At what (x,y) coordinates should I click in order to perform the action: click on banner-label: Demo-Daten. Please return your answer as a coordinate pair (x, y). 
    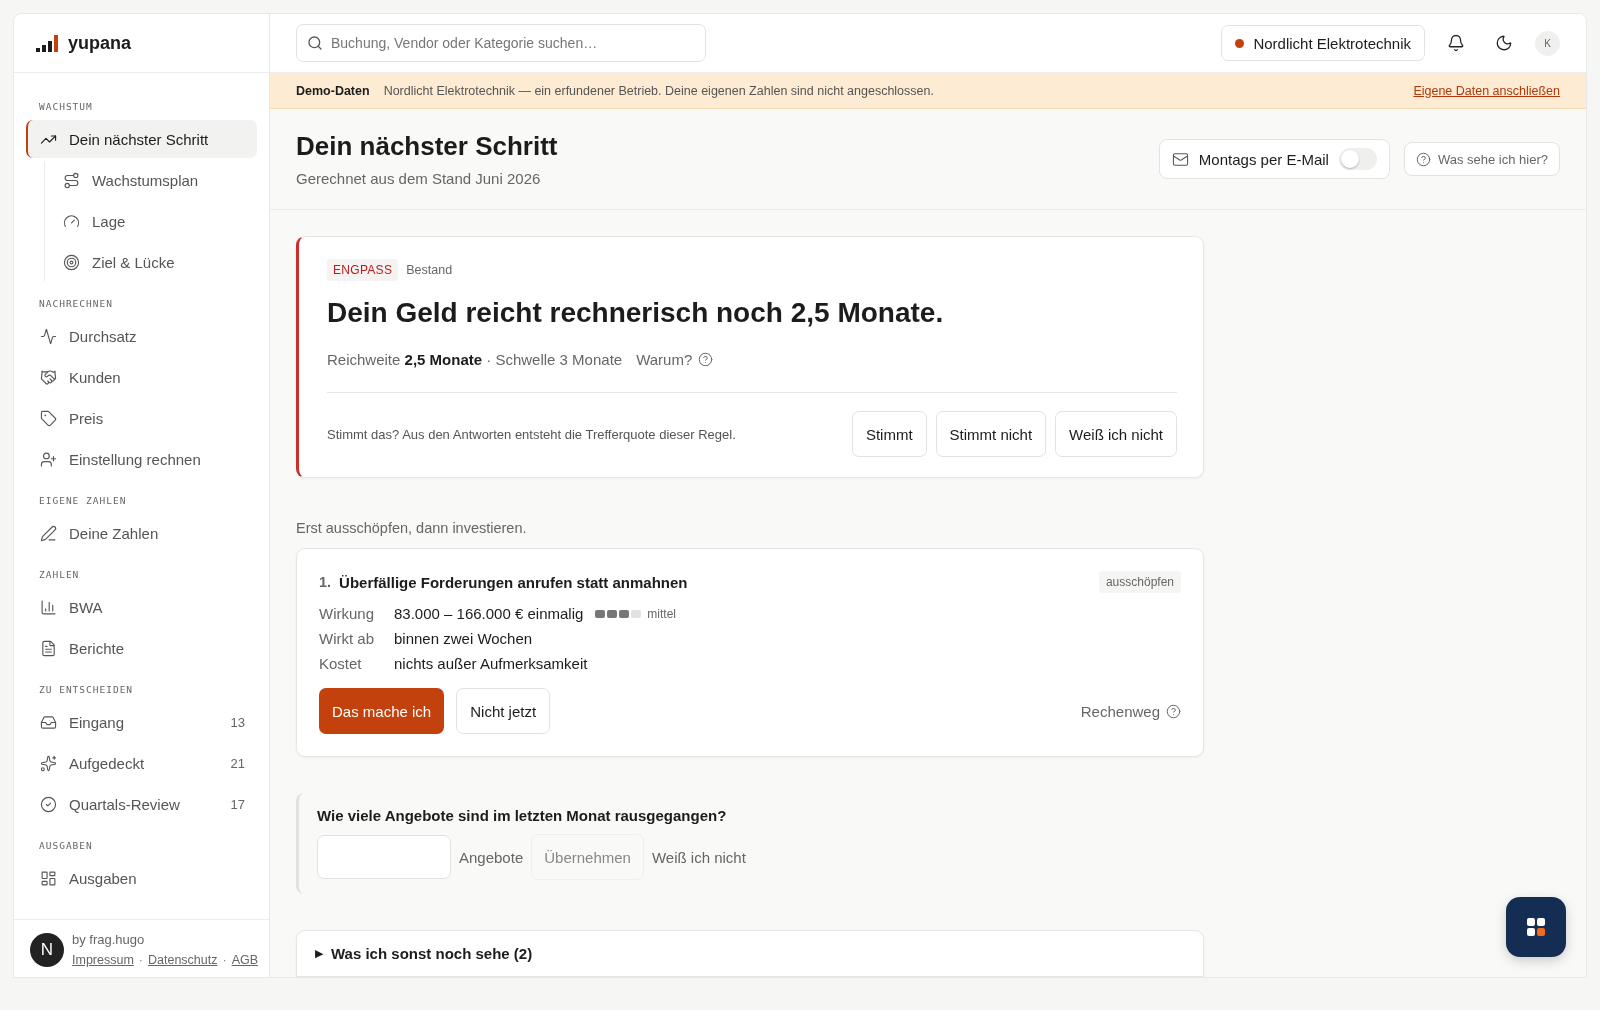
    Looking at the image, I should click on (333, 90).